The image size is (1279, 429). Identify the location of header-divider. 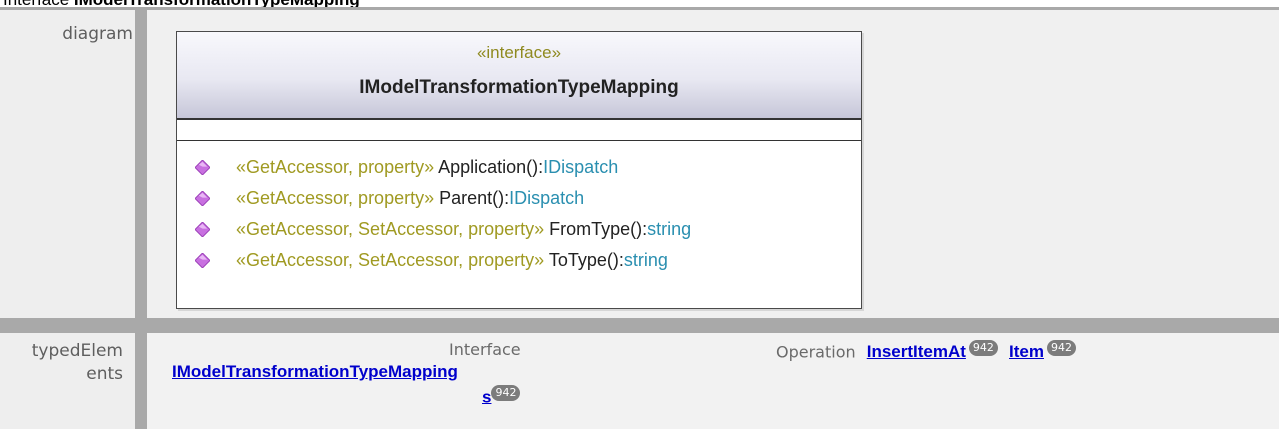
(519, 119).